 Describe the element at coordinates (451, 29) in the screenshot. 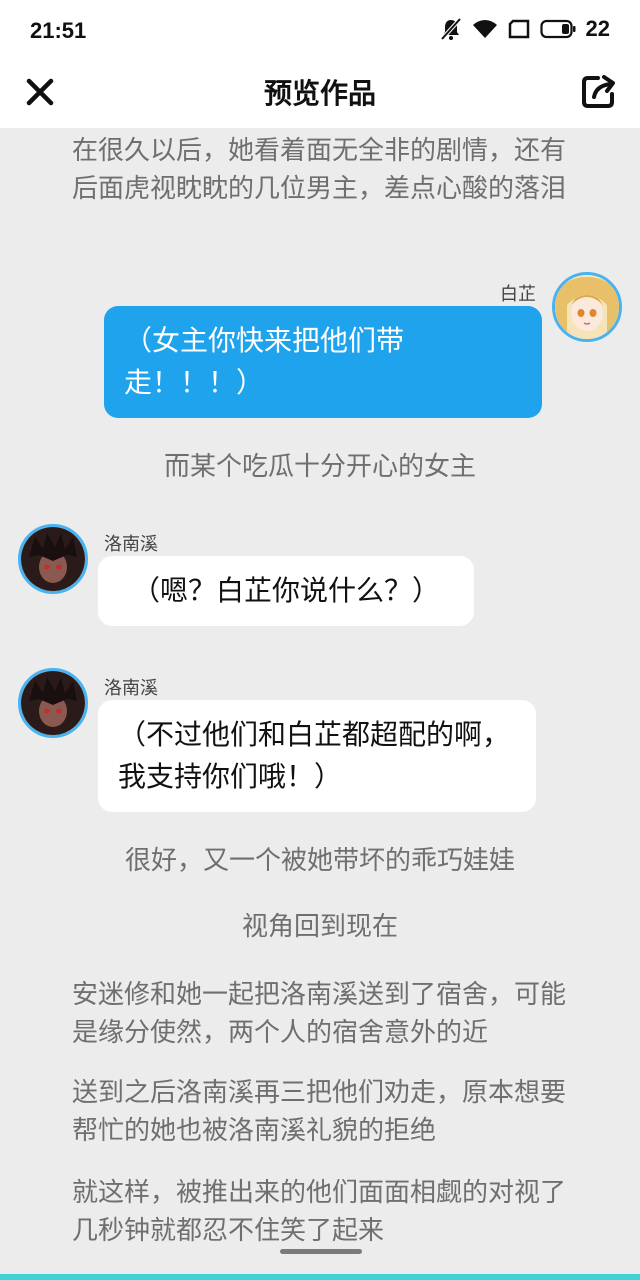

I see `mute-icon` at that location.